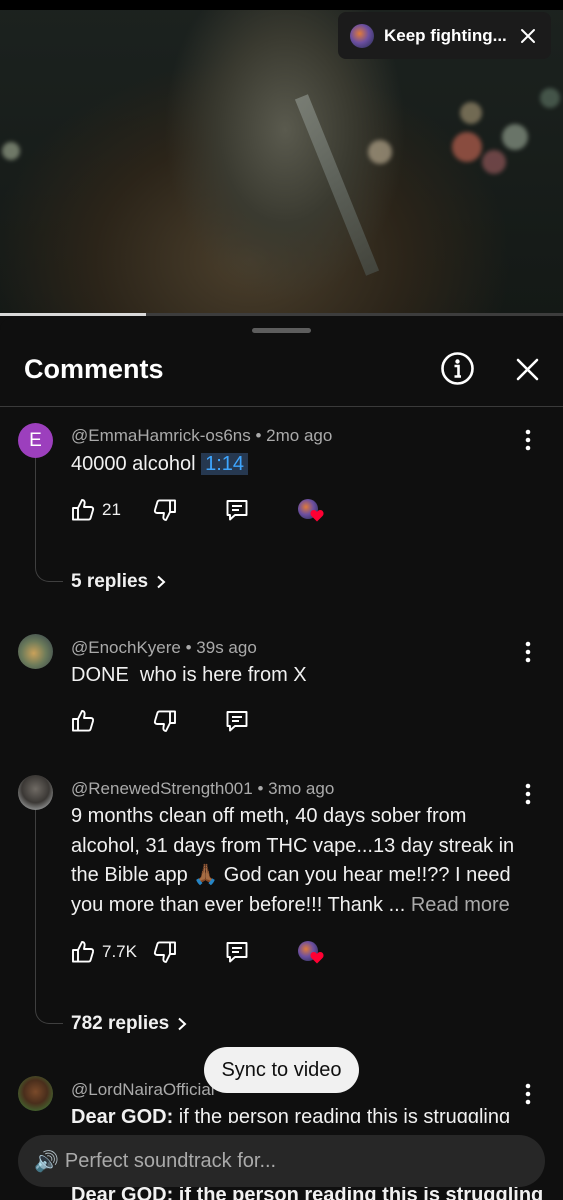 This screenshot has height=1200, width=563. What do you see at coordinates (46, 1161) in the screenshot?
I see `speaker-icon: 🔊` at bounding box center [46, 1161].